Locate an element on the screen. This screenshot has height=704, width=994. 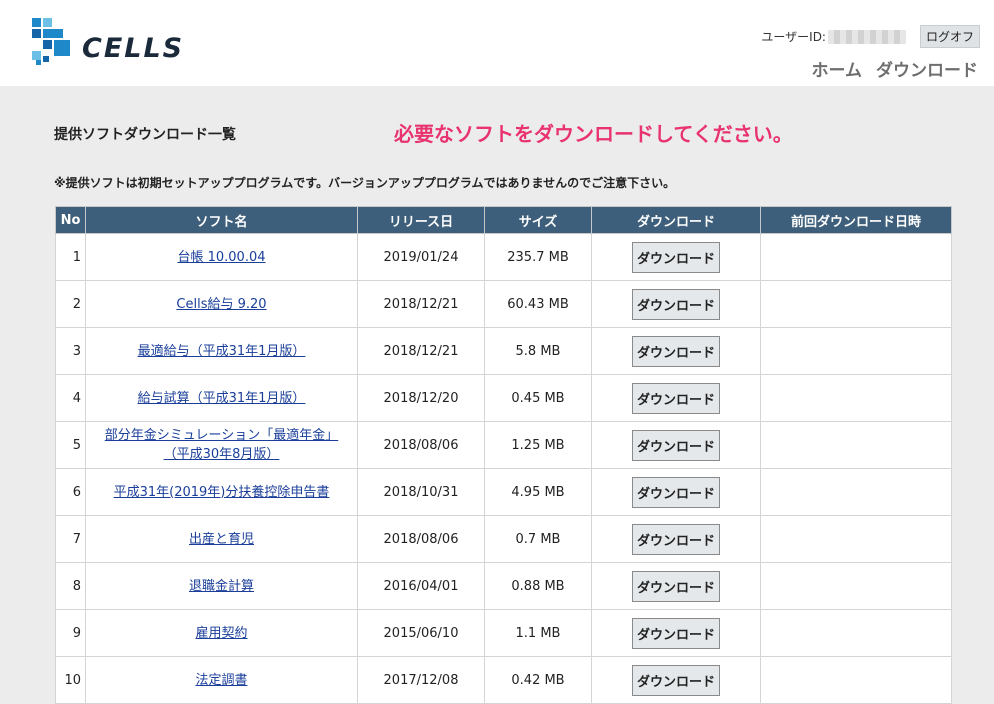
row-number: 6 is located at coordinates (70, 492).